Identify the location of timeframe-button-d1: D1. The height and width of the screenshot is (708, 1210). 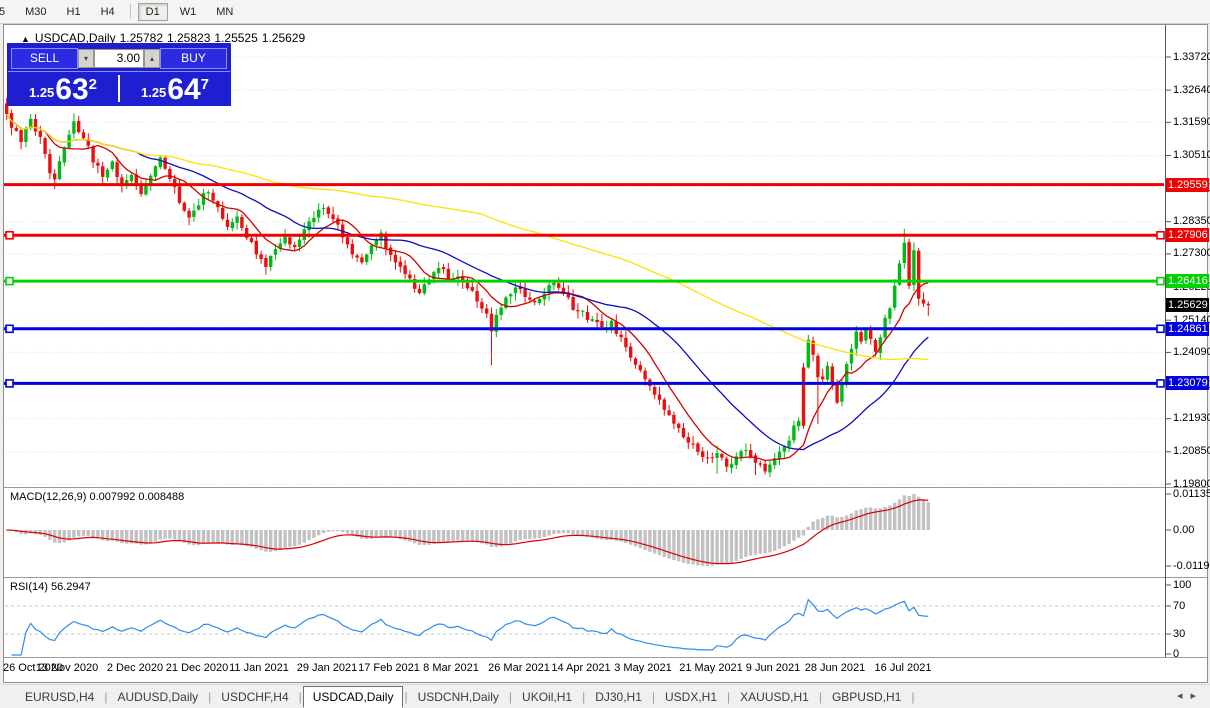
(152, 11).